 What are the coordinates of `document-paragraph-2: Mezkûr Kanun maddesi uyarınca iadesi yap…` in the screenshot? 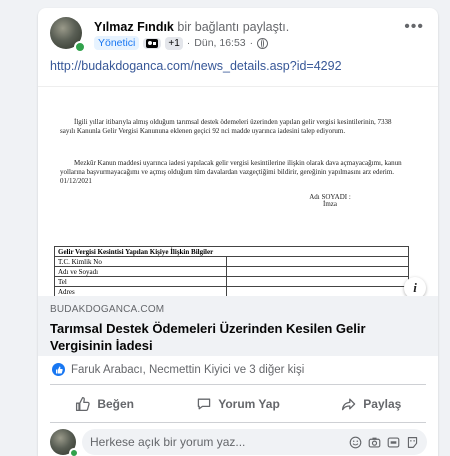 It's located at (231, 172).